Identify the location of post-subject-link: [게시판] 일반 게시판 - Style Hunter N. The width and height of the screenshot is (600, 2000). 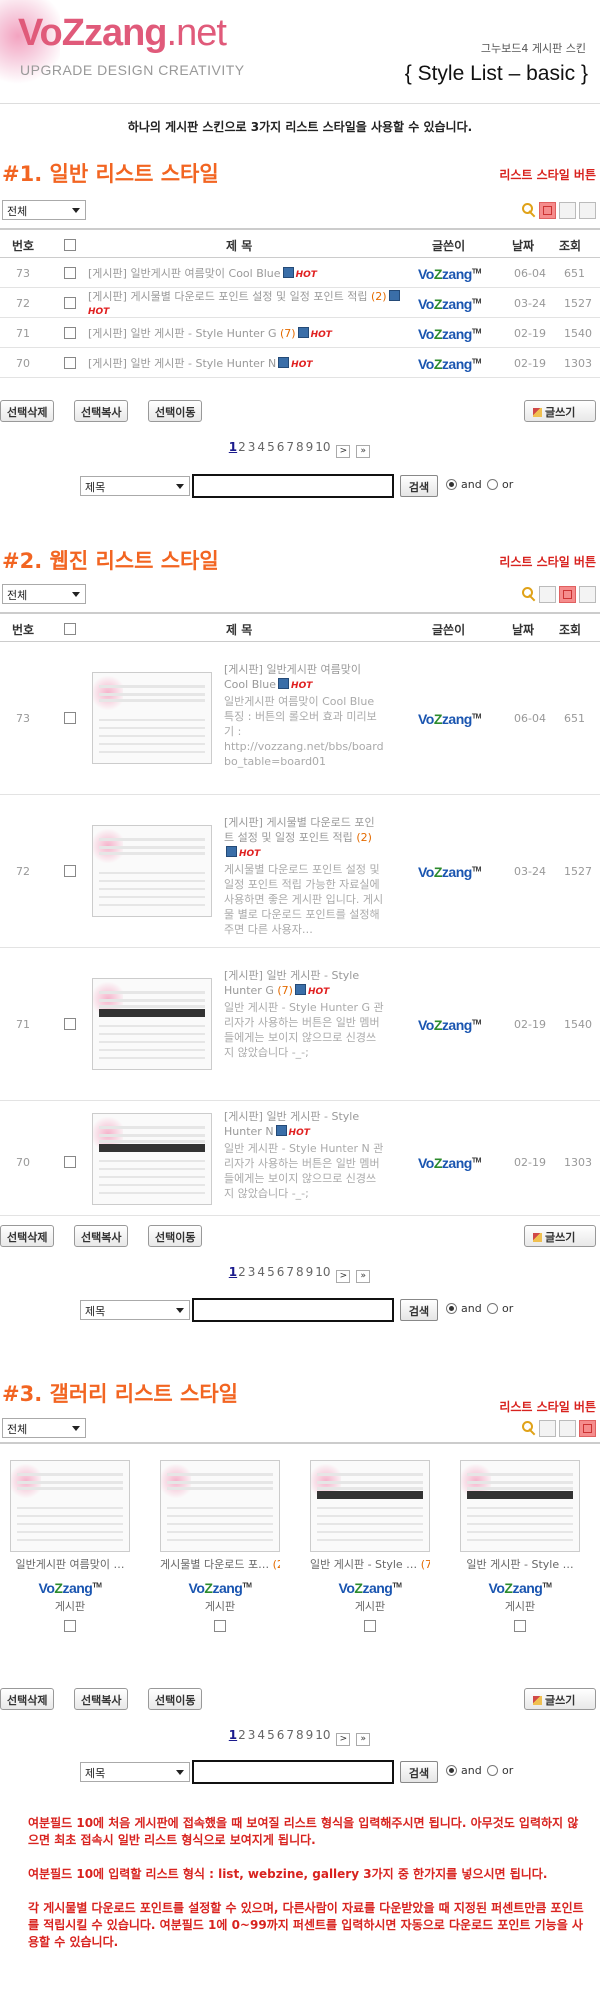
(182, 363).